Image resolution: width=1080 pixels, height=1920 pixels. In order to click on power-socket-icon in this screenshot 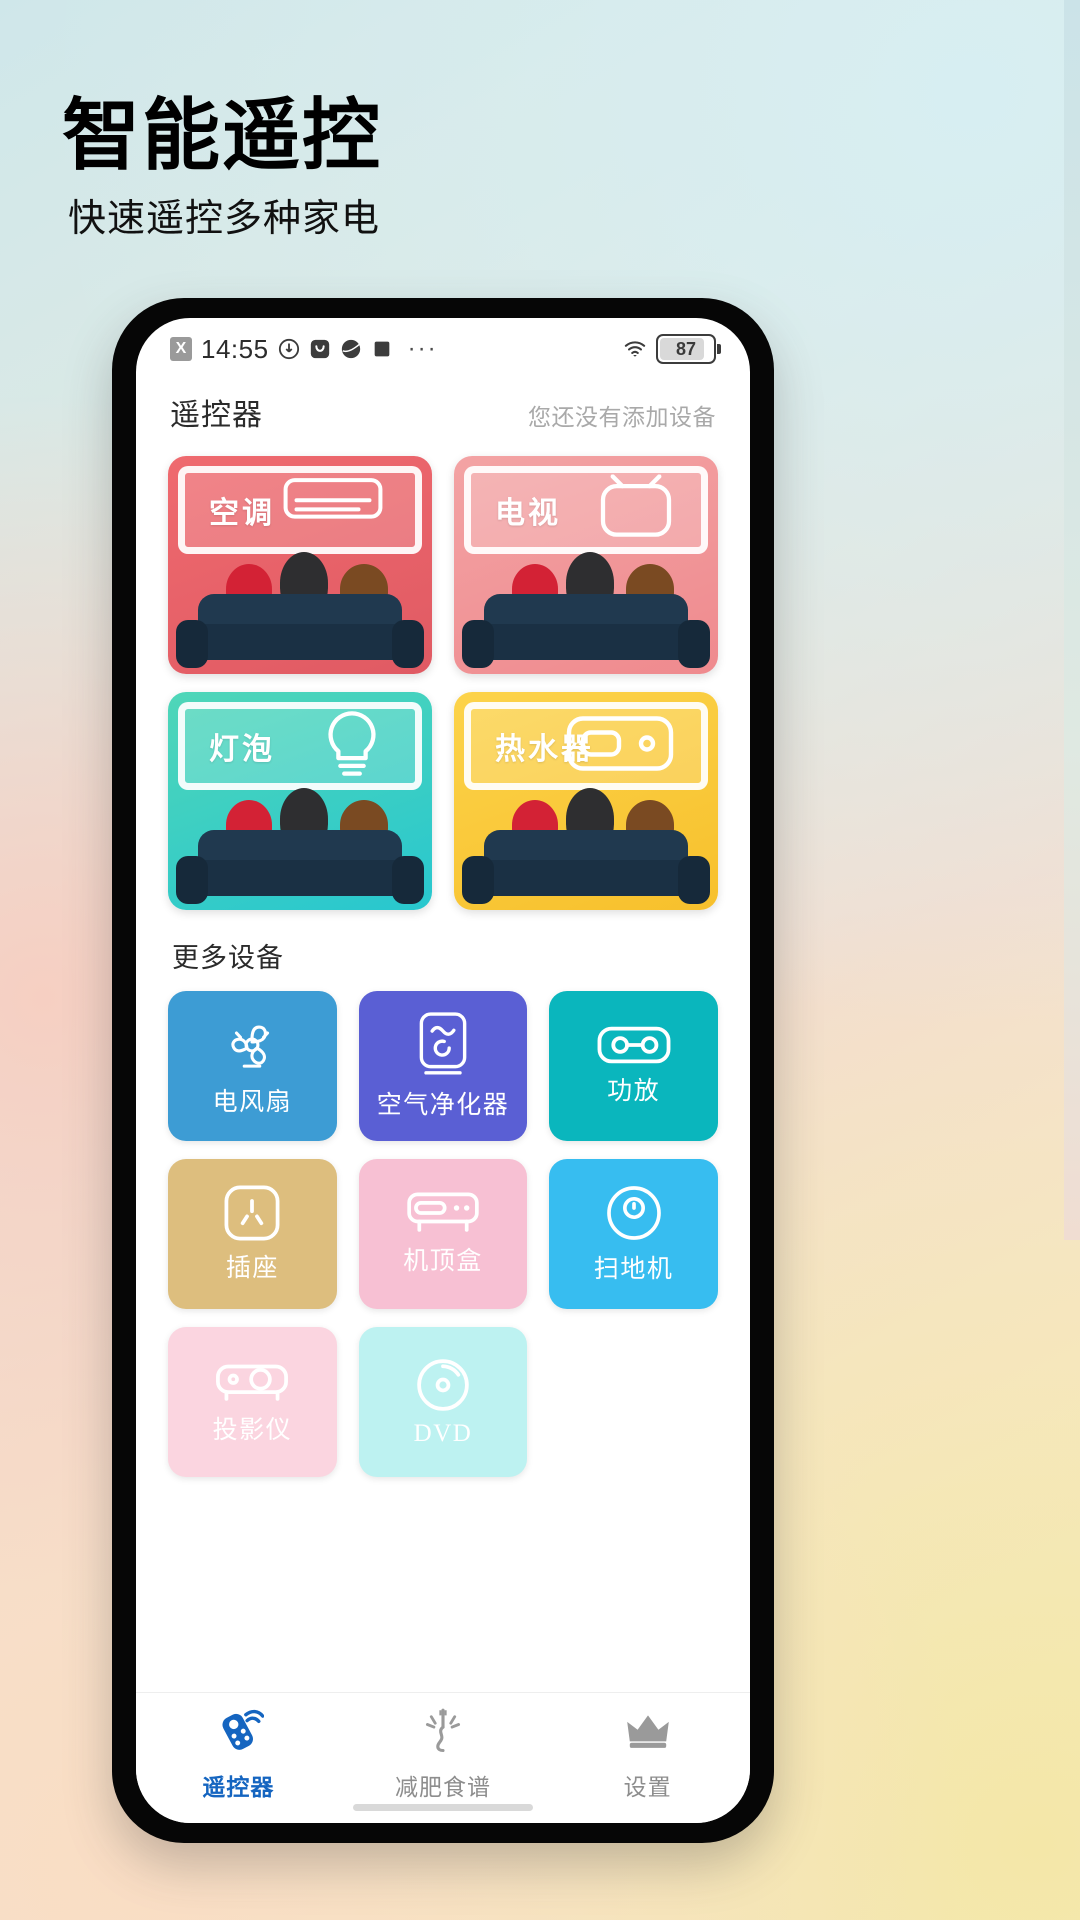, I will do `click(252, 1213)`.